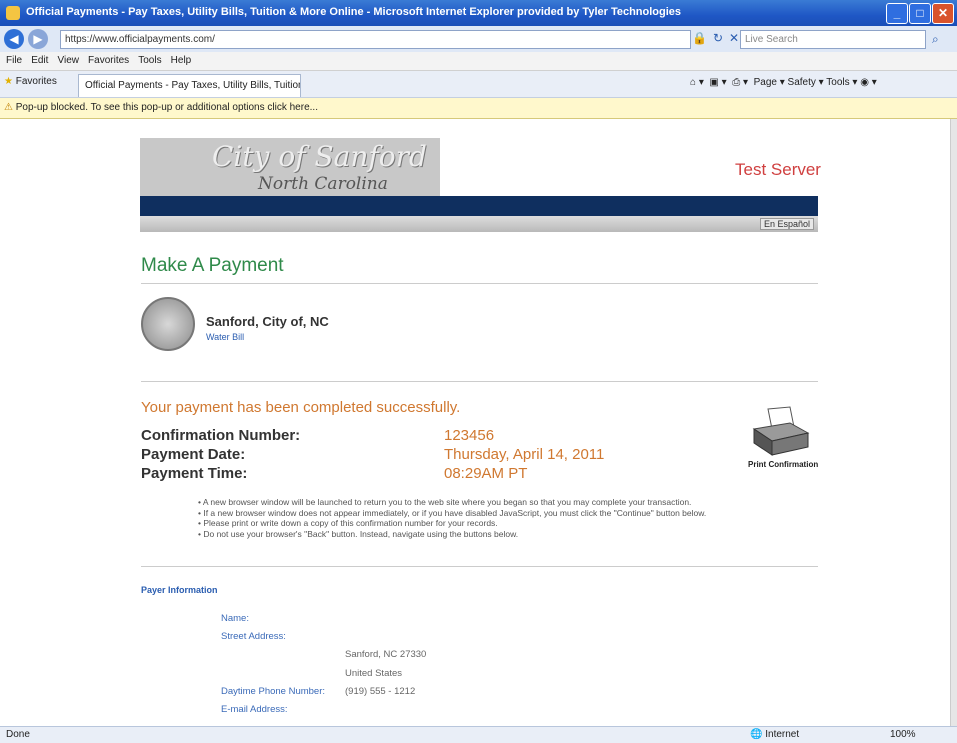 The width and height of the screenshot is (957, 743). Describe the element at coordinates (786, 224) in the screenshot. I see `language-button: En Español` at that location.